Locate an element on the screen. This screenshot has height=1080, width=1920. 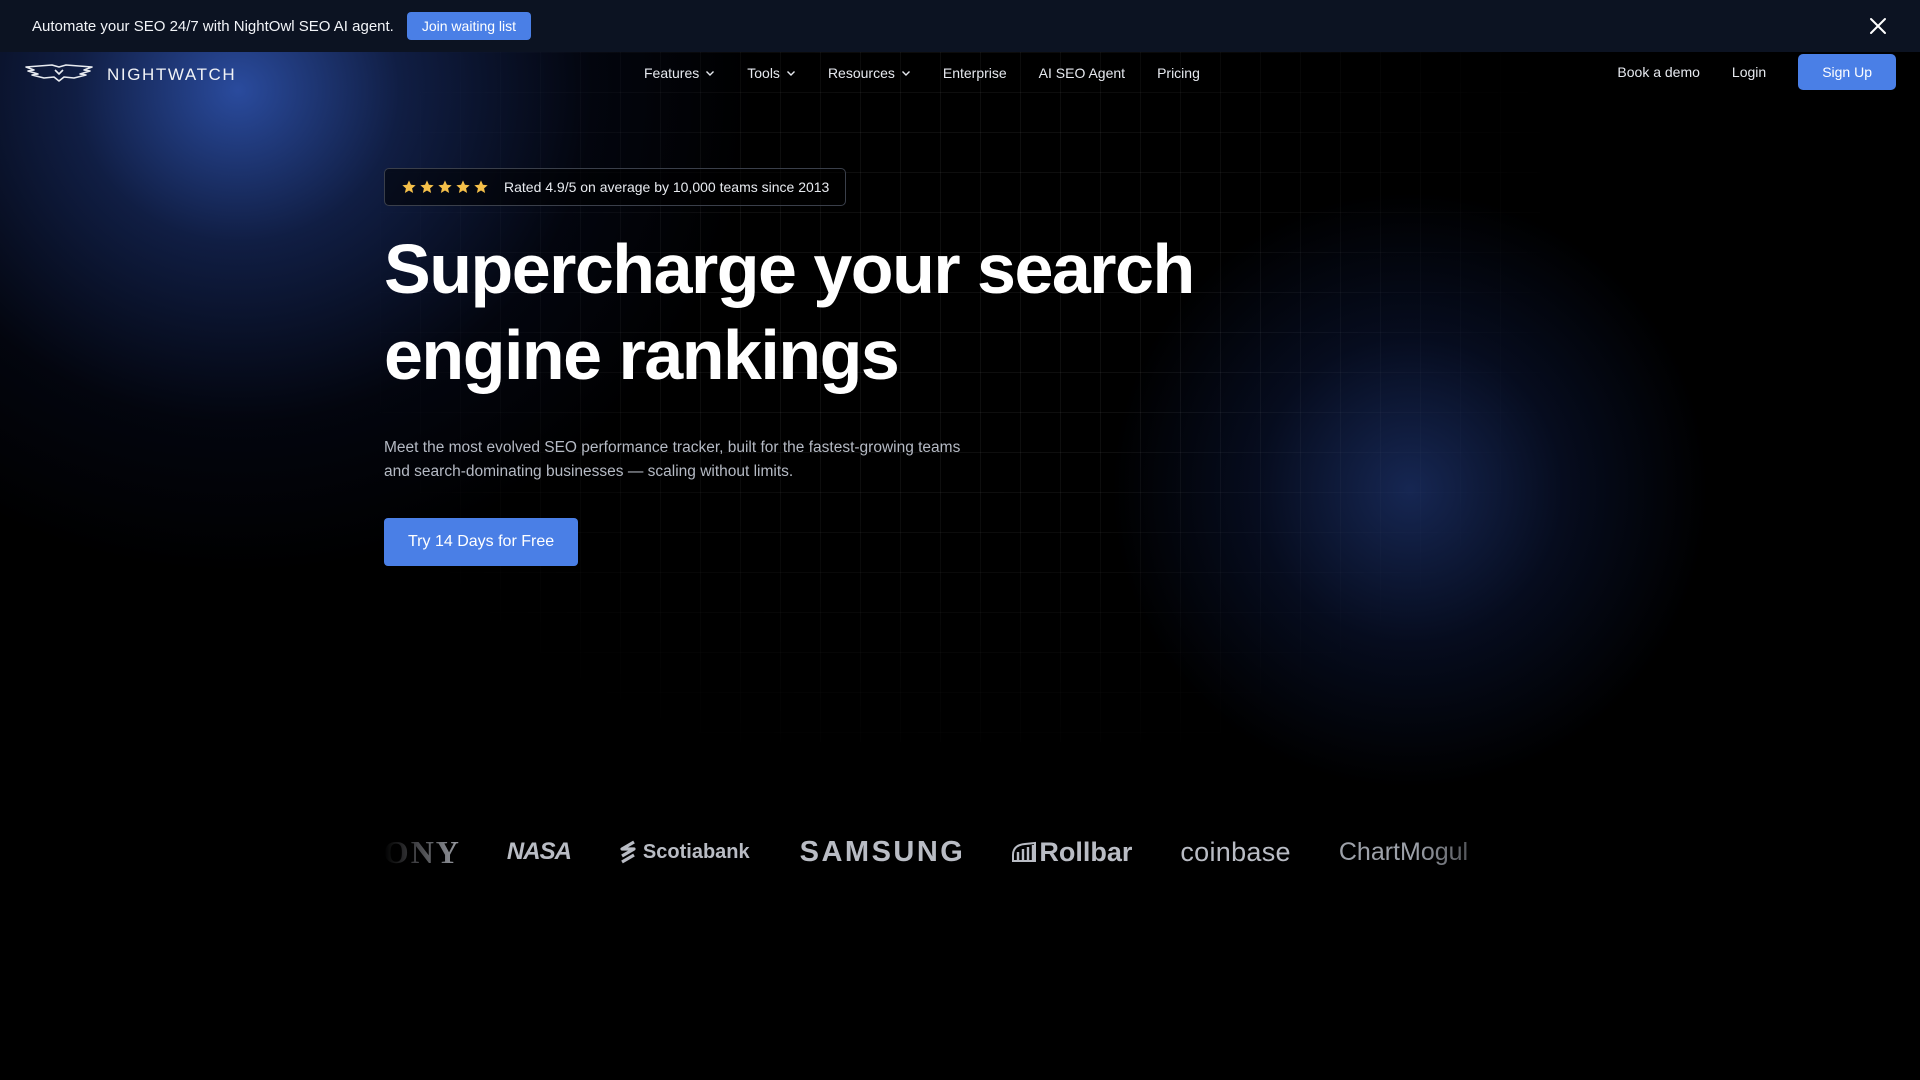
nav-item-resources: Resources is located at coordinates (869, 73).